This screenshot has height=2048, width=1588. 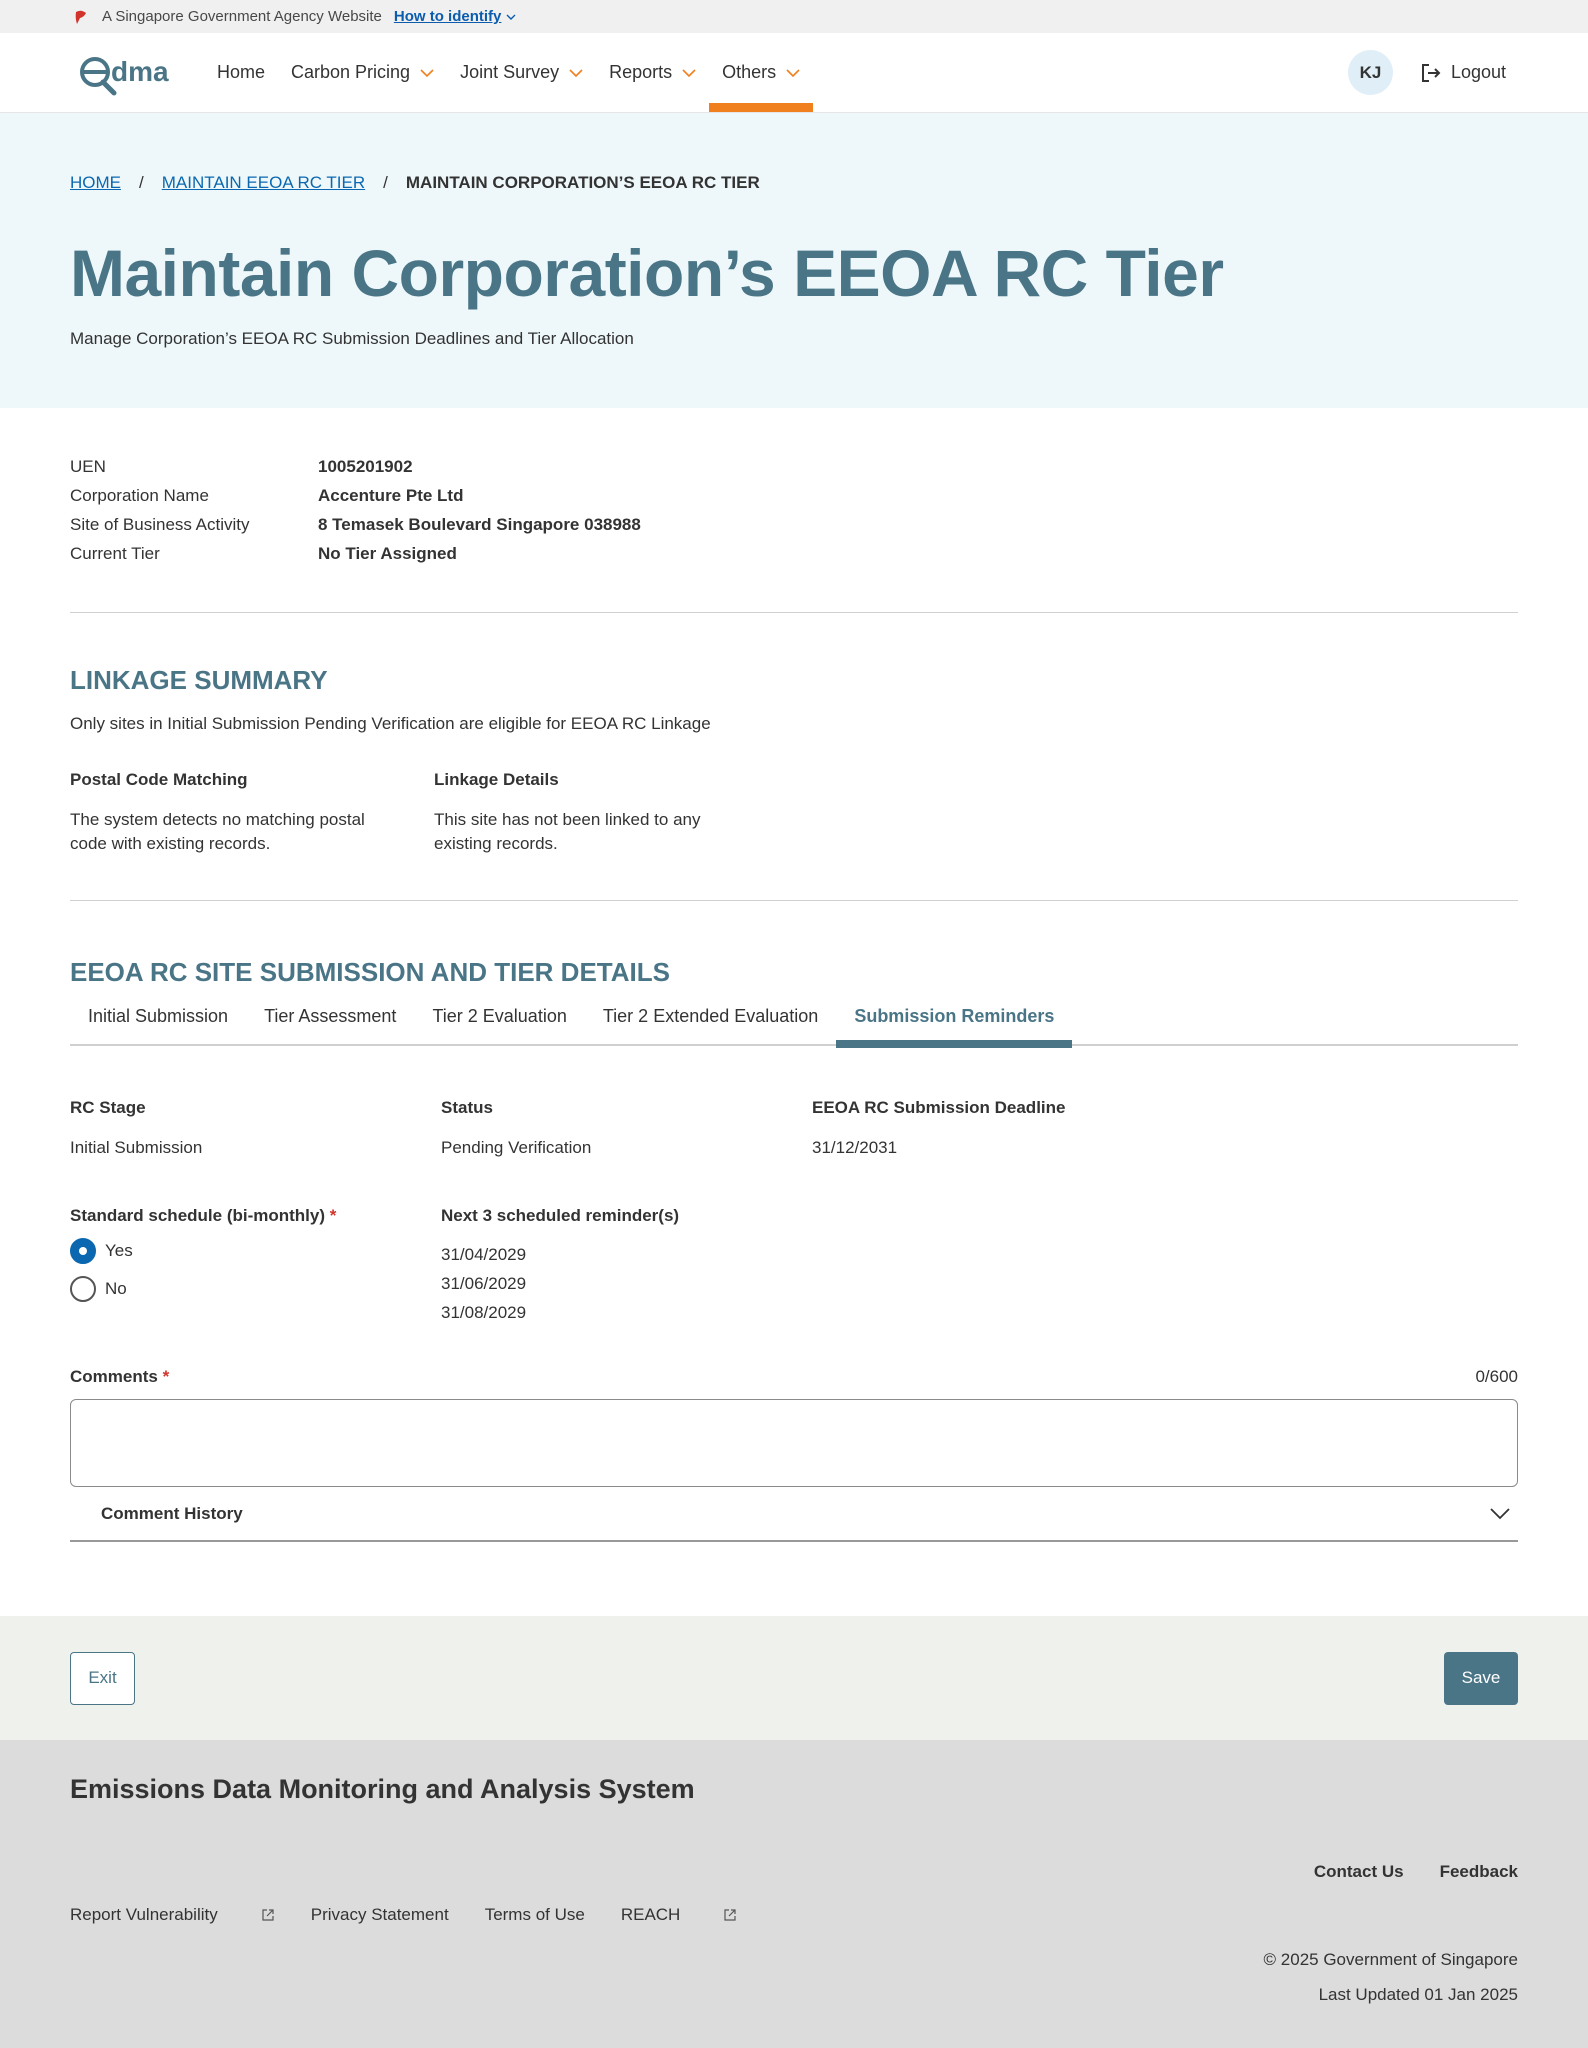 I want to click on radio-yes-control, so click(x=83, y=1251).